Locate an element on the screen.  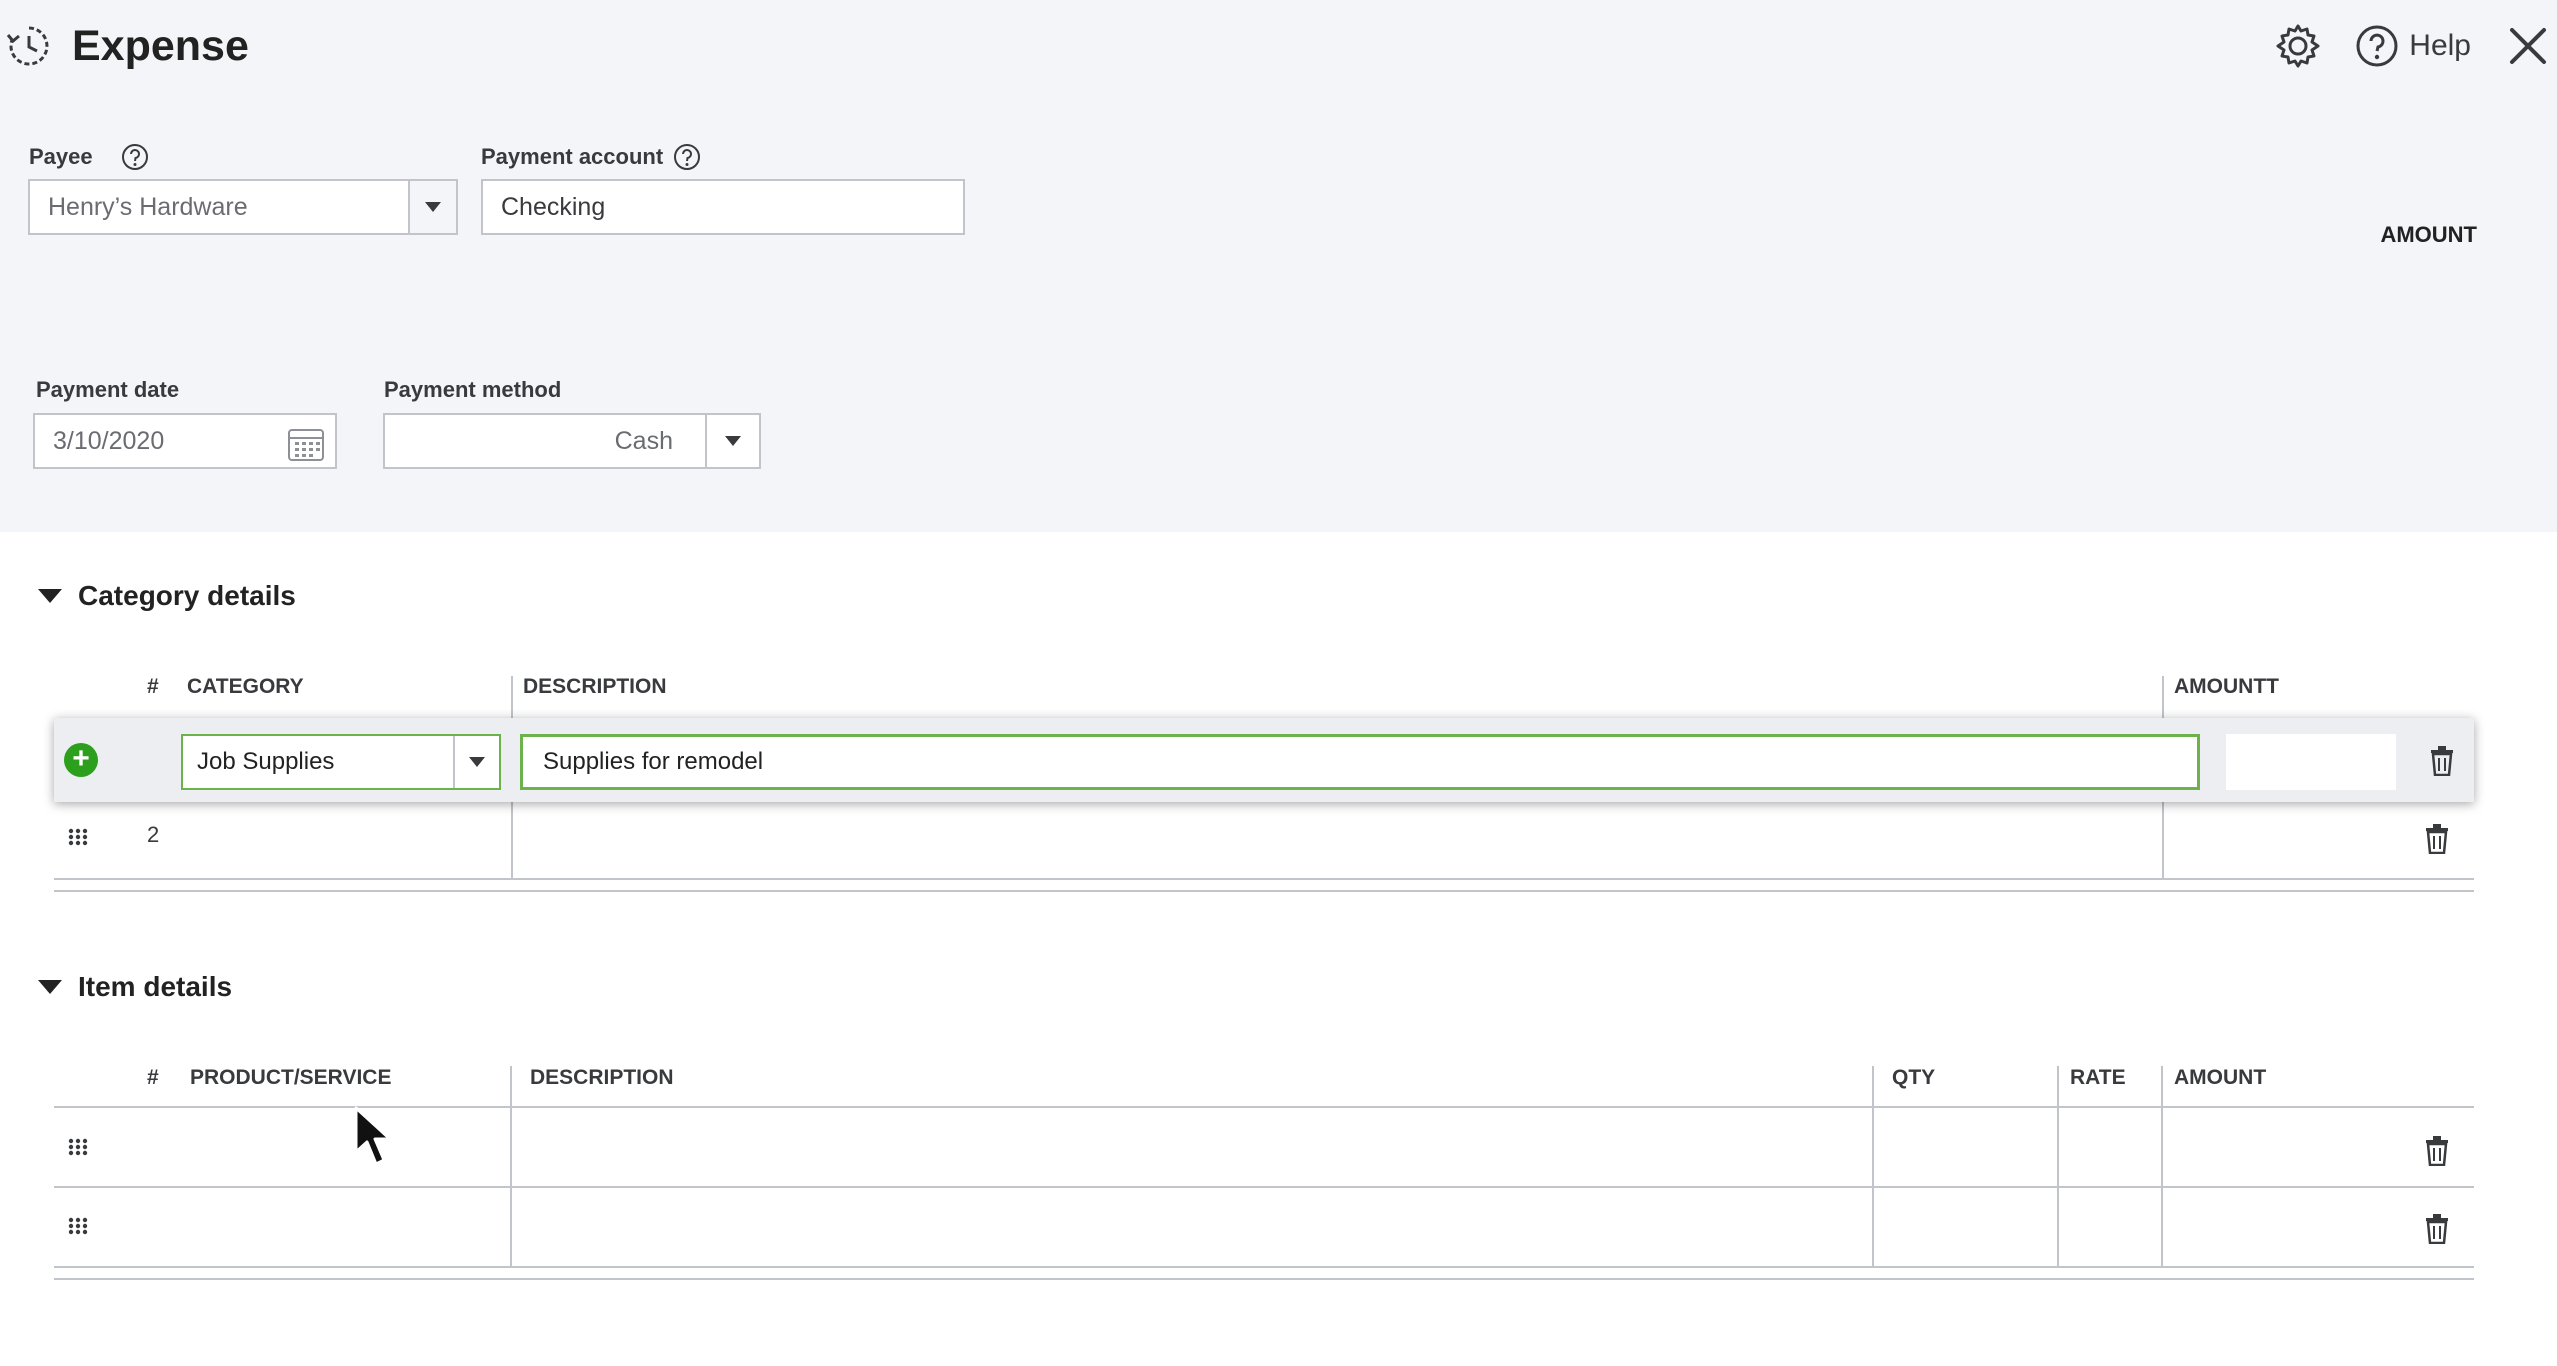
close-button is located at coordinates (2528, 46).